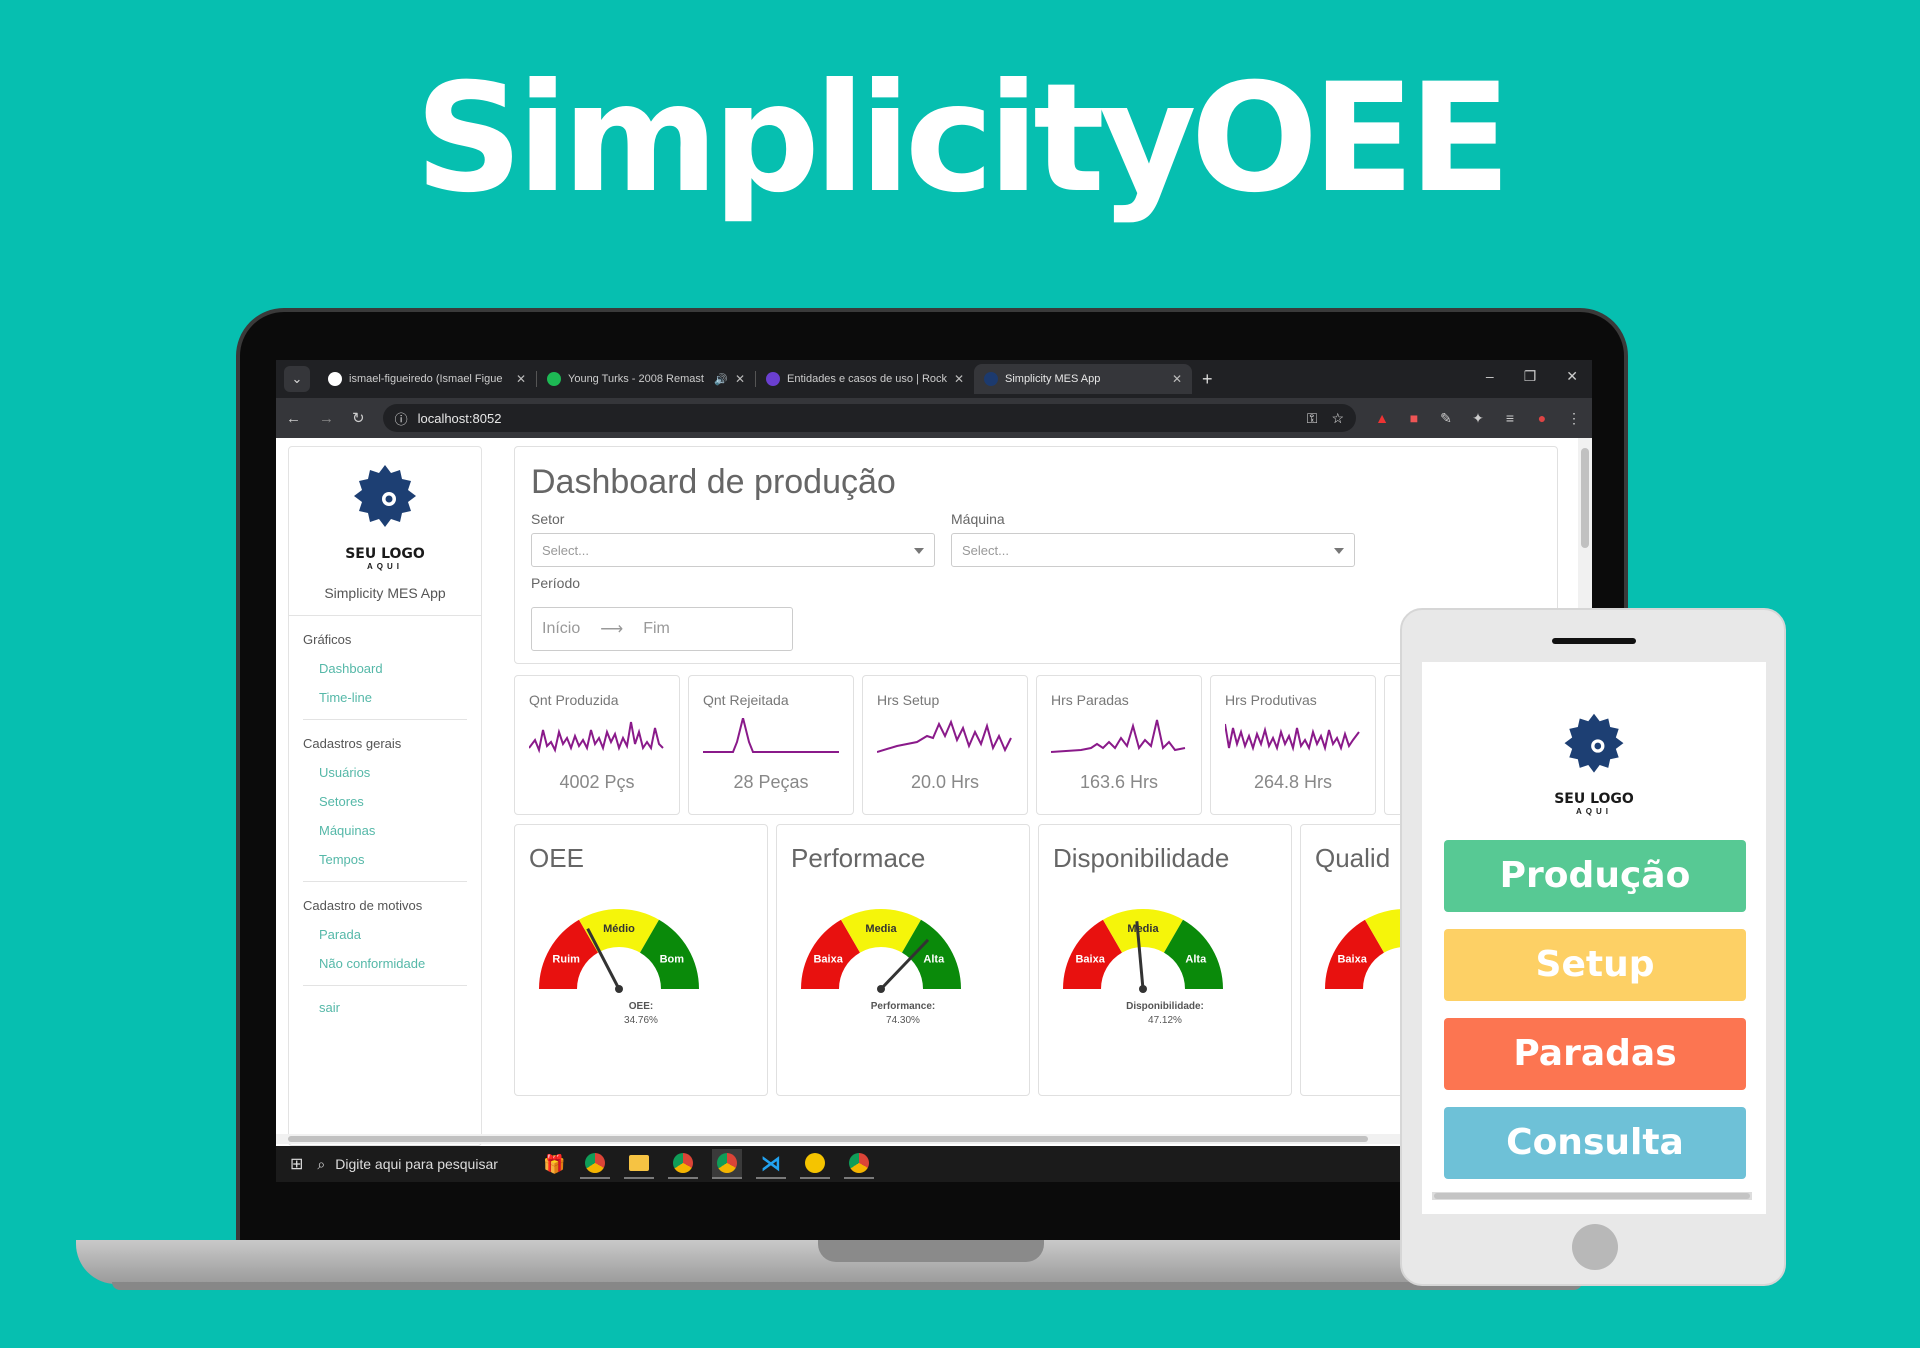 The height and width of the screenshot is (1348, 1920). Describe the element at coordinates (554, 1164) in the screenshot. I see `gift-icon: 🎁` at that location.